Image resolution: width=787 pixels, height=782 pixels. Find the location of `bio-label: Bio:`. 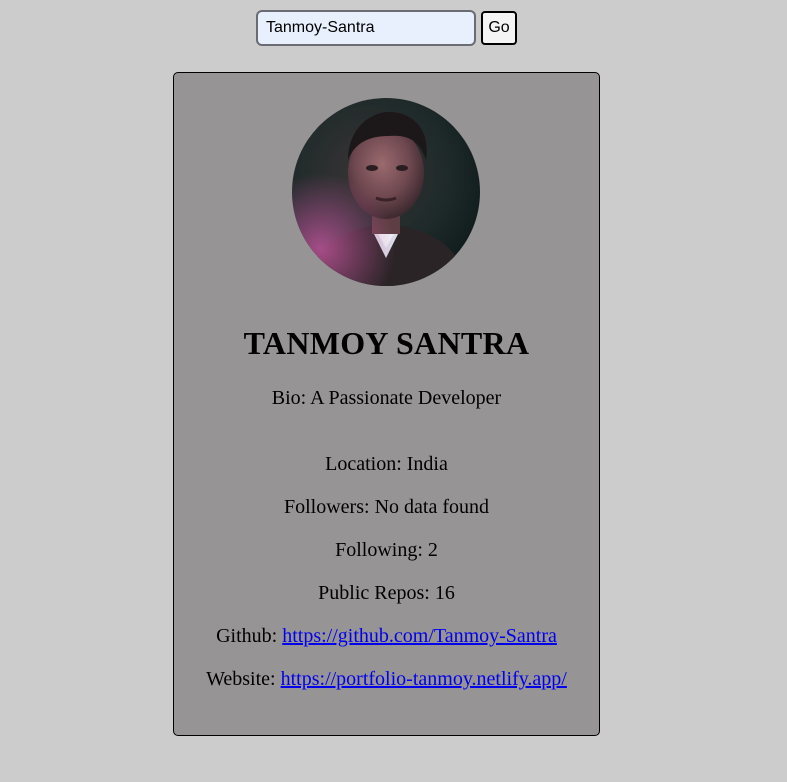

bio-label: Bio: is located at coordinates (291, 398).